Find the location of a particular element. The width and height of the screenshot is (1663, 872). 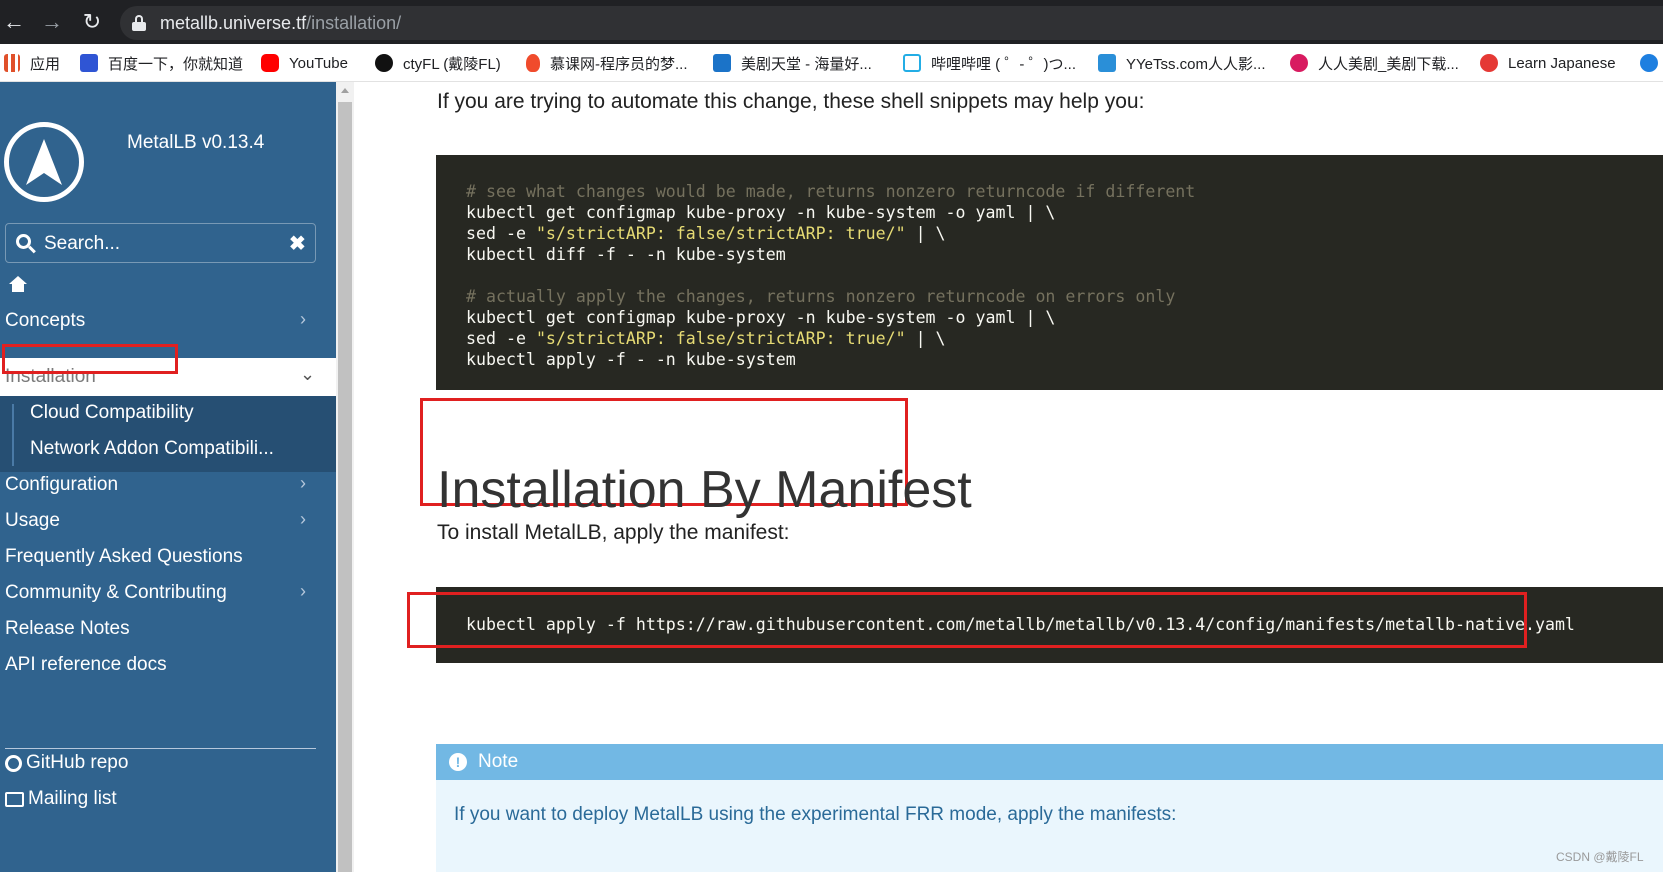

yyets-icon is located at coordinates (1107, 63).